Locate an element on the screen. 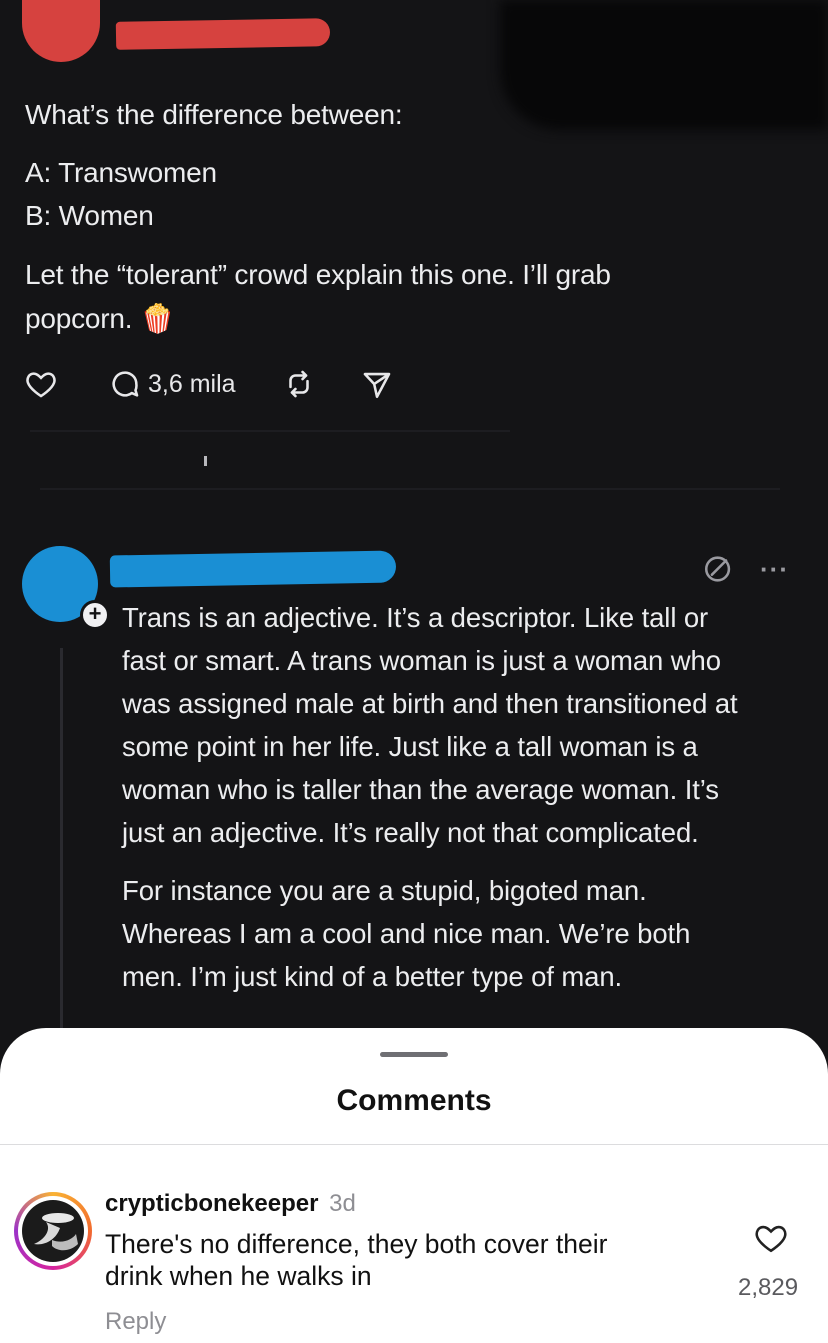 The height and width of the screenshot is (1343, 828). sheet-grabber is located at coordinates (414, 1054).